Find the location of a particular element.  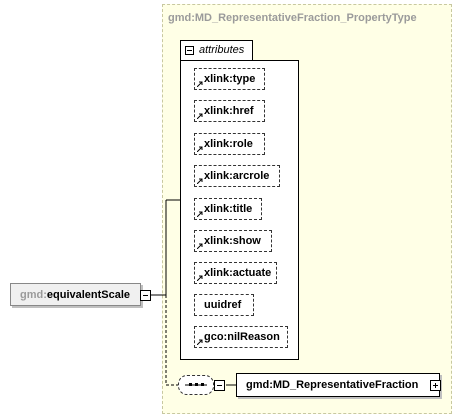

element-label: gmd:MD_RepresentativeFraction is located at coordinates (332, 385).